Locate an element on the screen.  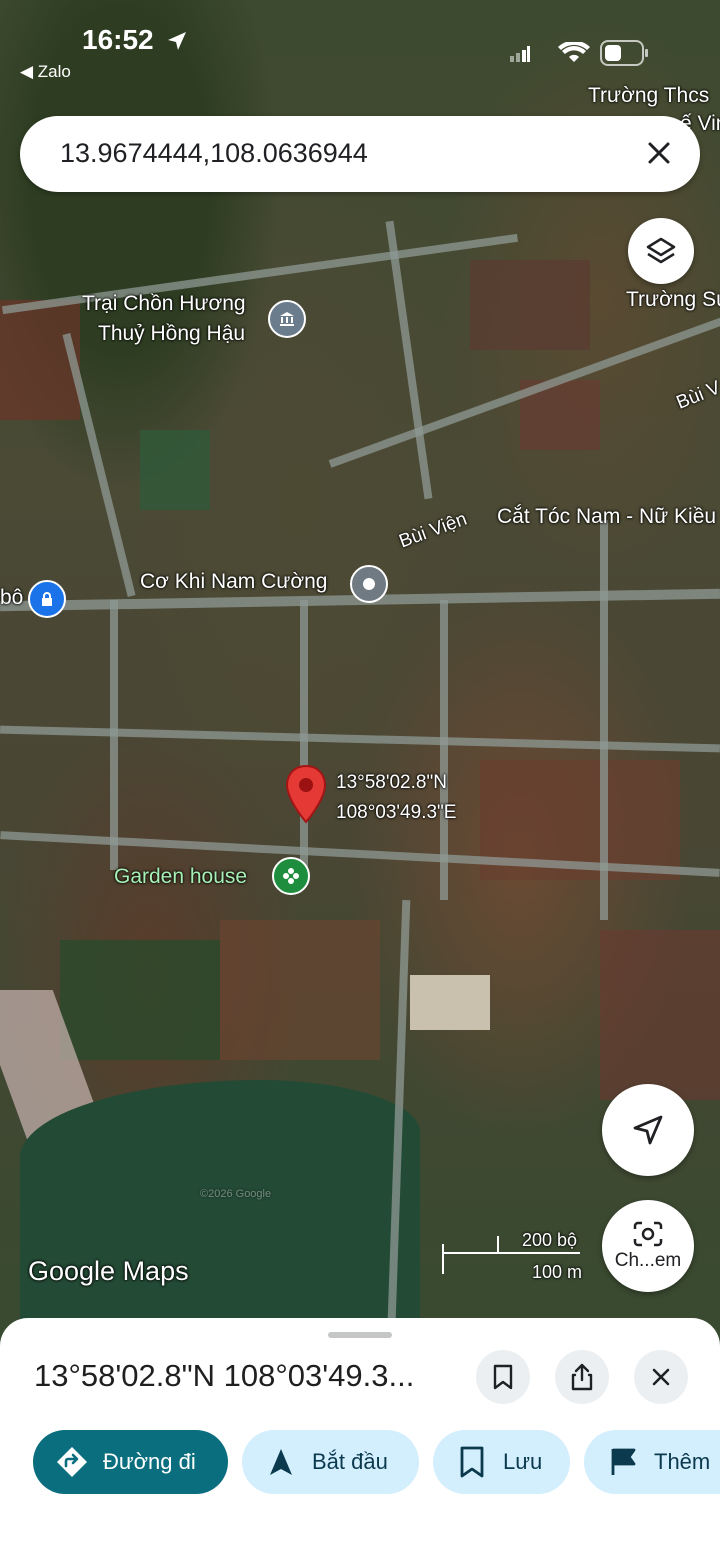
close-icon is located at coordinates (661, 1377).